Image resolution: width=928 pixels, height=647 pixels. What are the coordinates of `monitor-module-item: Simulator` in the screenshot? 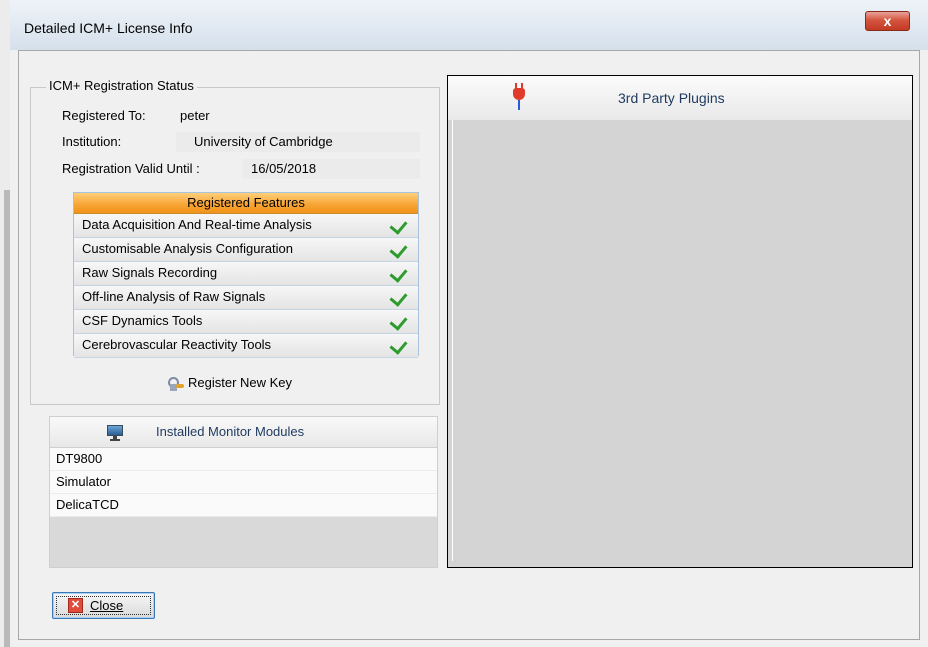 It's located at (243, 482).